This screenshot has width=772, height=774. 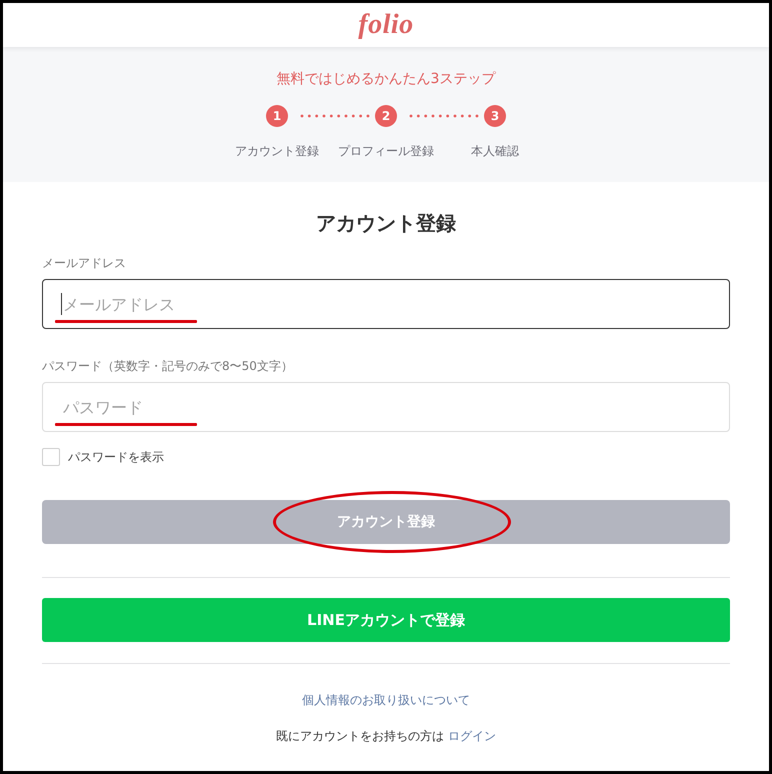 I want to click on privacy-link: 個人情報のお取り扱いについて, so click(x=386, y=700).